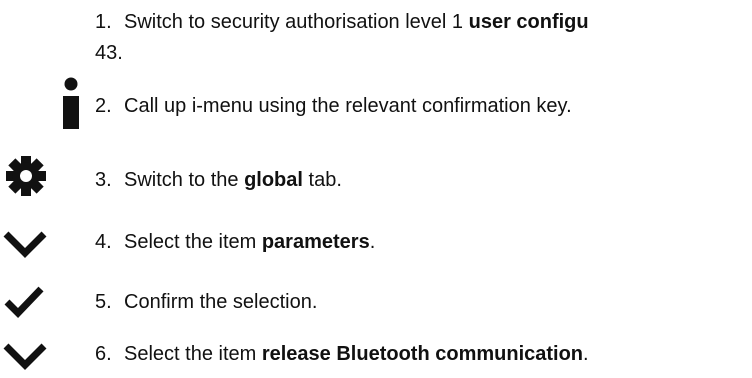 The width and height of the screenshot is (752, 378). I want to click on step-number: 6., so click(103, 354).